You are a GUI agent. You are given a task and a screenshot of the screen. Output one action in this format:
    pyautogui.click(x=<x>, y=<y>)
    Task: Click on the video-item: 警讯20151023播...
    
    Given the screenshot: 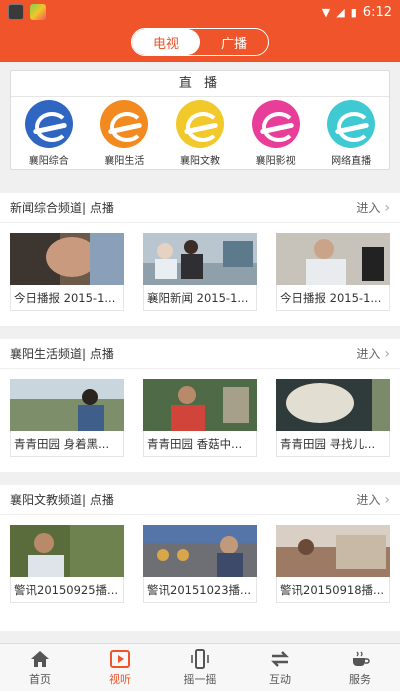 What is the action you would take?
    pyautogui.click(x=200, y=564)
    